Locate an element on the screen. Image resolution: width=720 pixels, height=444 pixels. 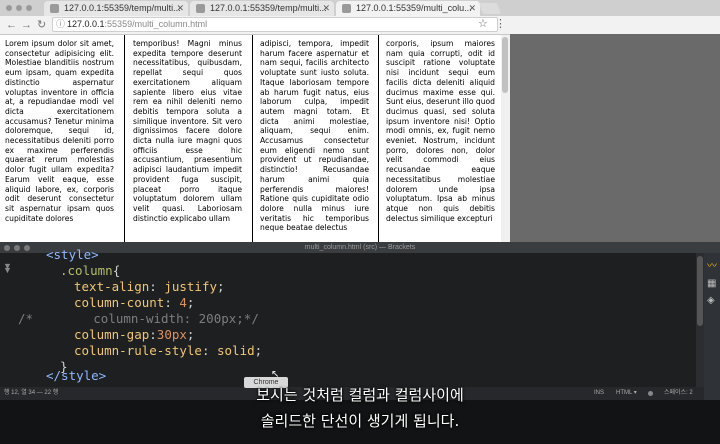
browser-tab-active: 127.0.0.1:55359/multi_colu... ✕ is located at coordinates (408, 8).